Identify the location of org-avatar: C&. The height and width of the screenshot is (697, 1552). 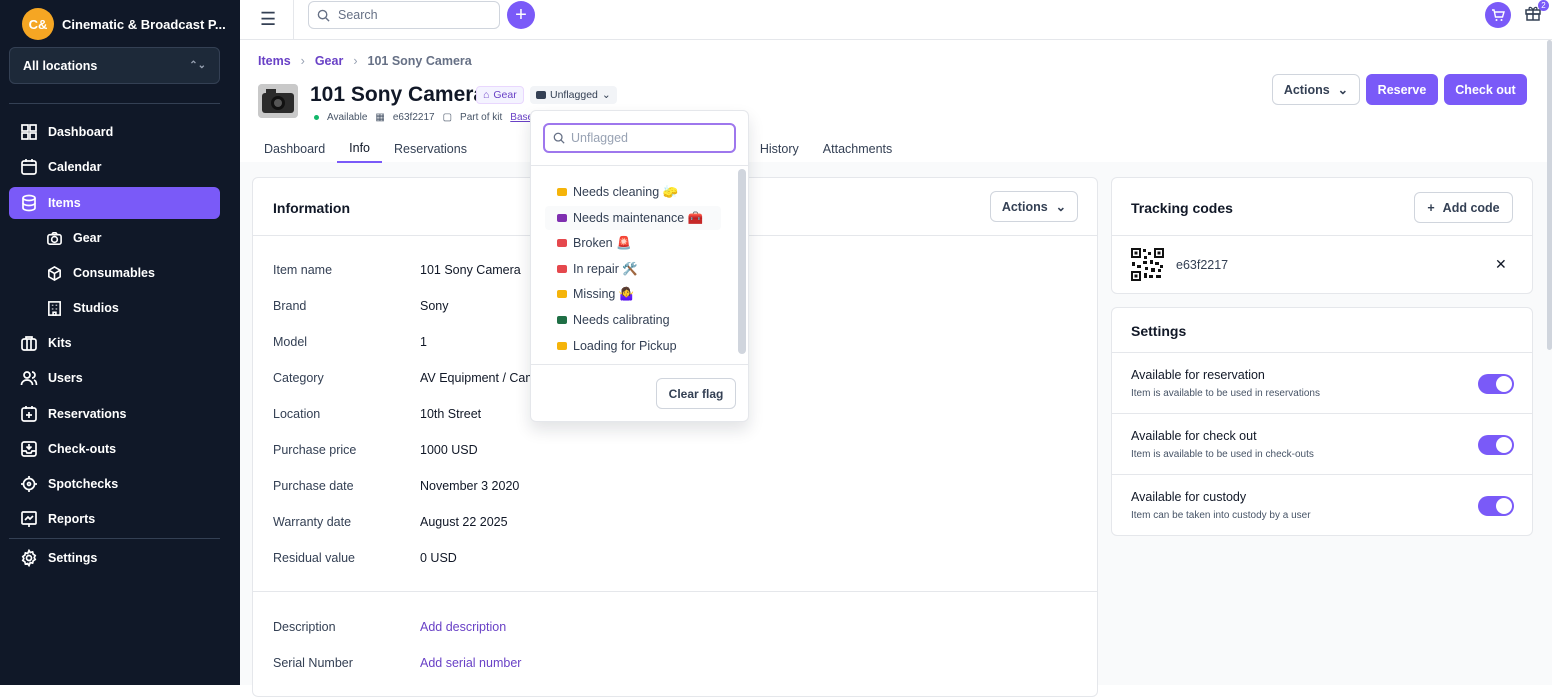
(38, 24).